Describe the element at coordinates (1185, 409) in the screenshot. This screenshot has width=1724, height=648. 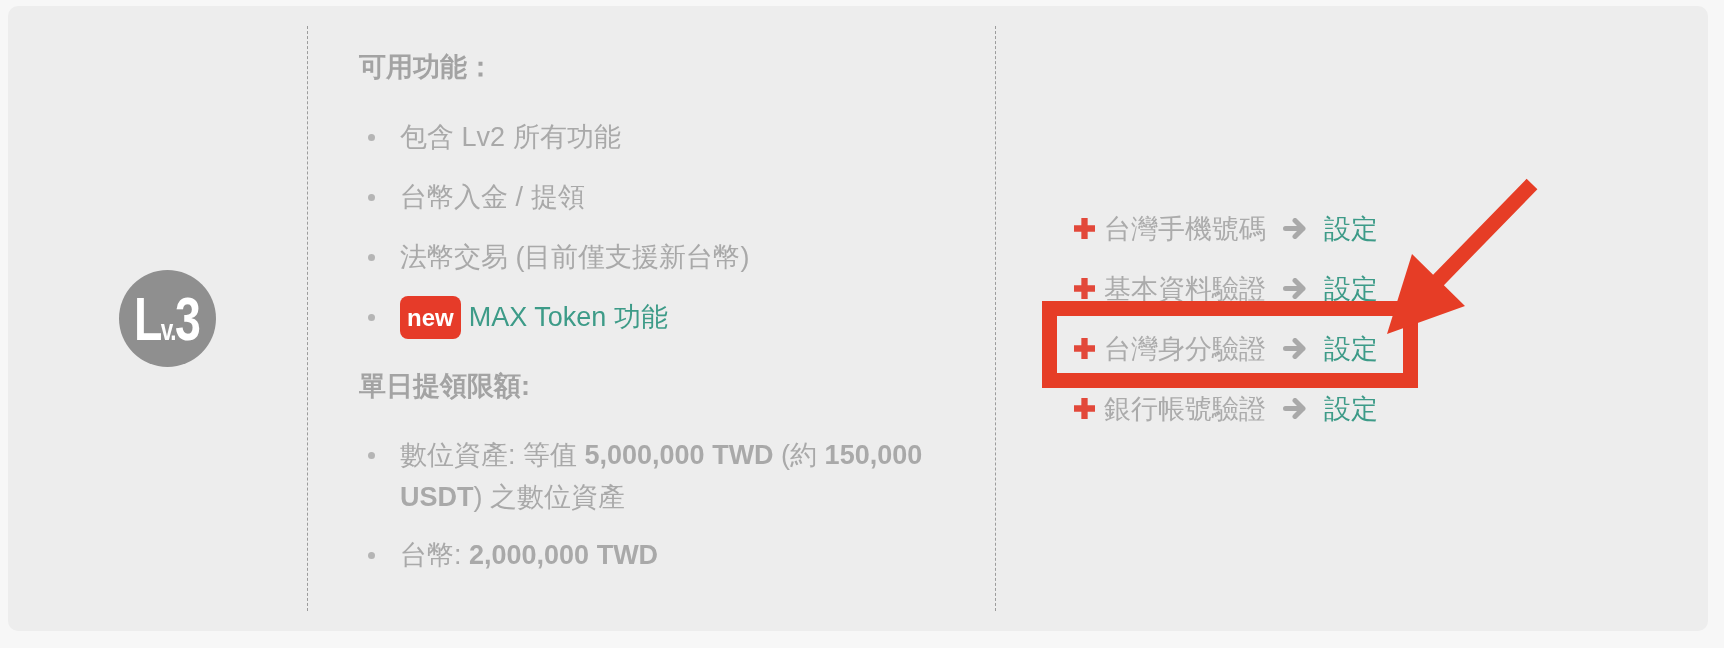
I see `requirement-label: 銀行帳號驗證` at that location.